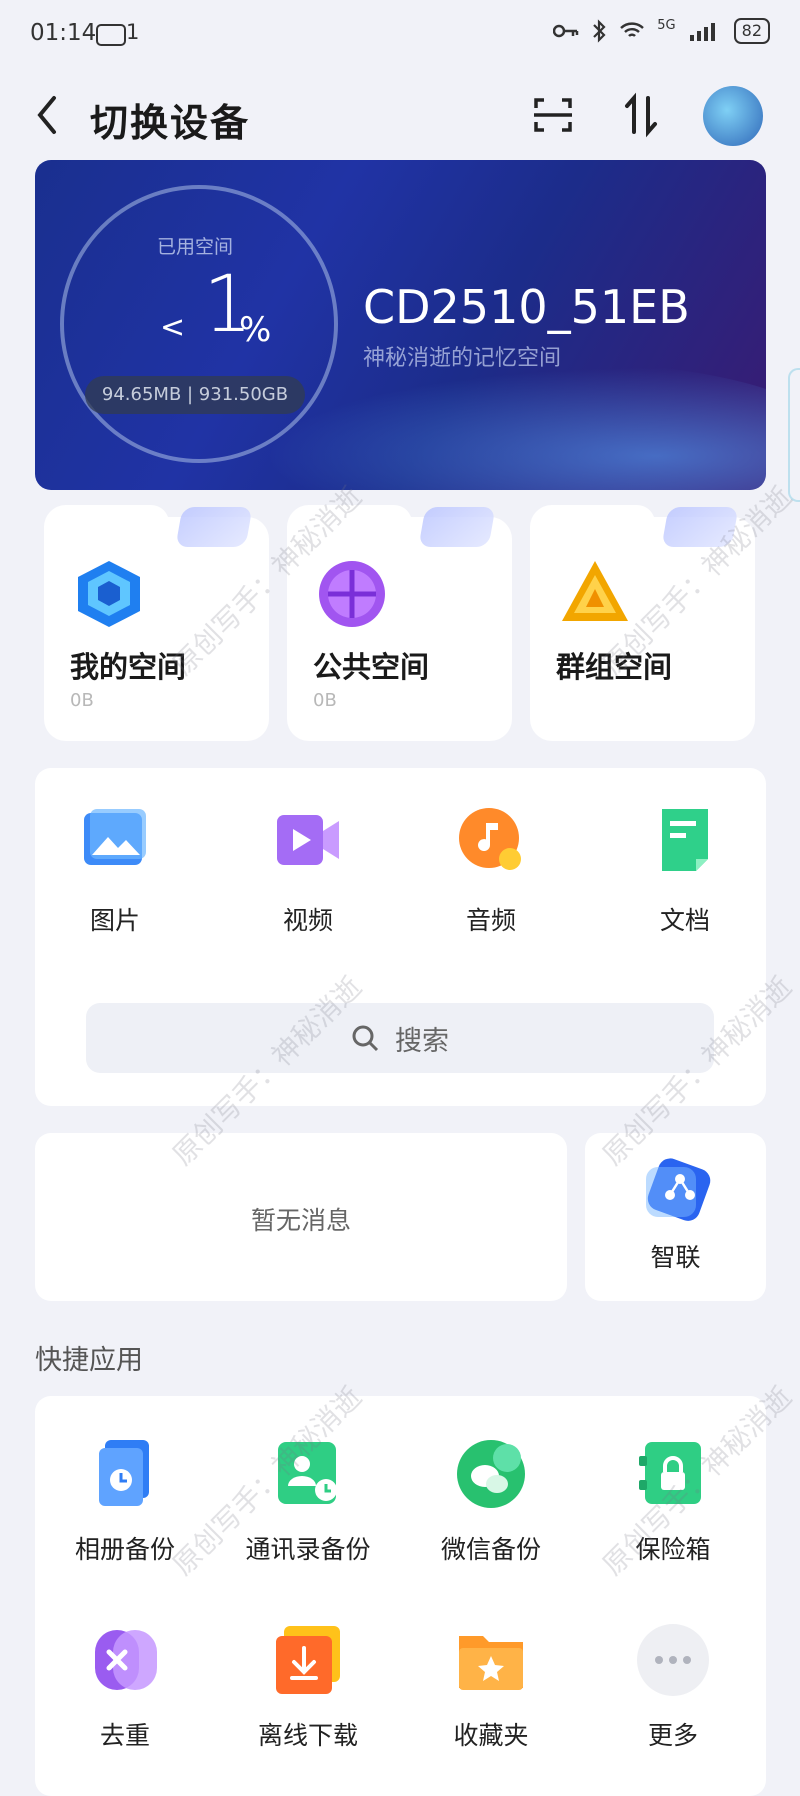  Describe the element at coordinates (685, 840) in the screenshot. I see `document-icon` at that location.